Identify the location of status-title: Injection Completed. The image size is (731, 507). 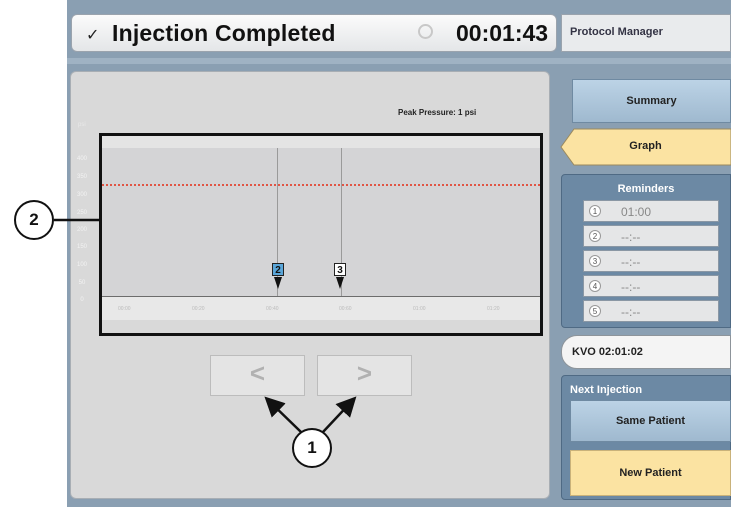
(224, 33).